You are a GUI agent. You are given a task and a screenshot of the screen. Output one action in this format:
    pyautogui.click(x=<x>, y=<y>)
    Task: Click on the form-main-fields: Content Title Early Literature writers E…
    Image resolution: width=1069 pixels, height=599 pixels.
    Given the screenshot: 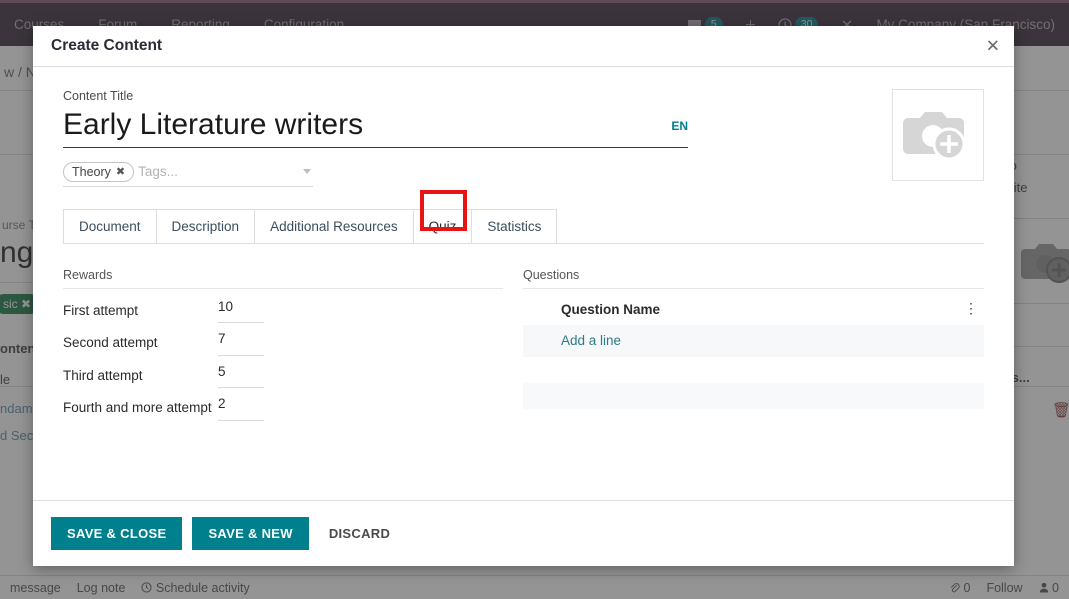 What is the action you would take?
    pyautogui.click(x=477, y=138)
    